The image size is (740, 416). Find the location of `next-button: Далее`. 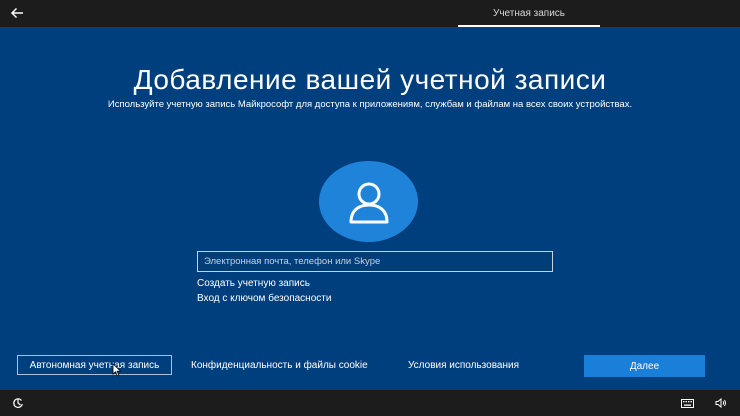

next-button: Далее is located at coordinates (644, 366).